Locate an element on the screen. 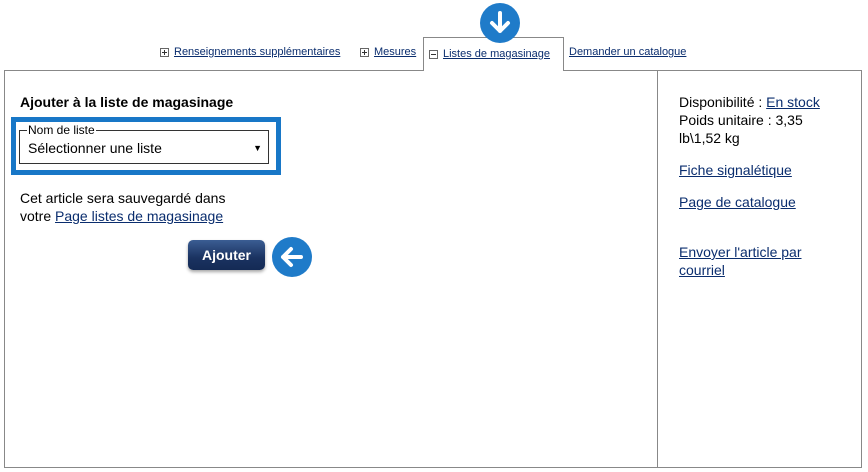  tab-mesures: Mesures is located at coordinates (388, 52).